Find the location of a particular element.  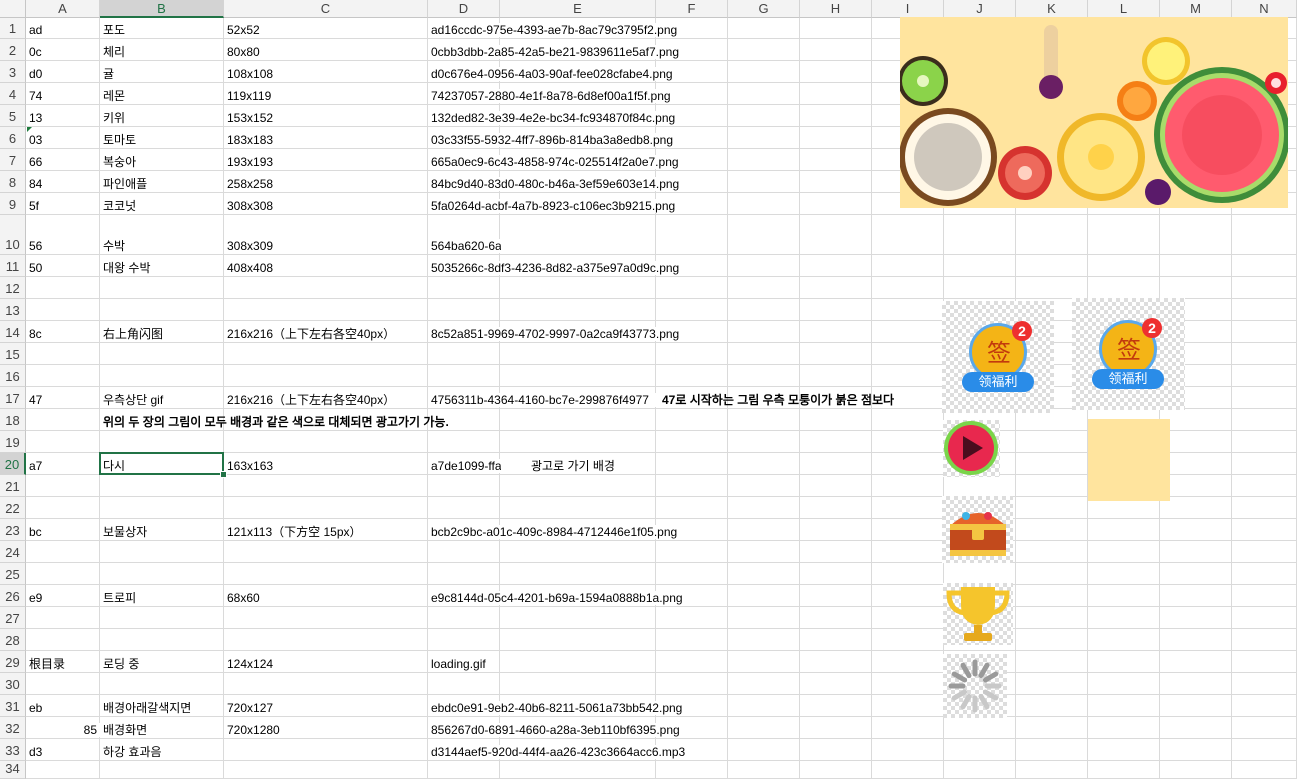

cell-b3: 귤 is located at coordinates (107, 74).